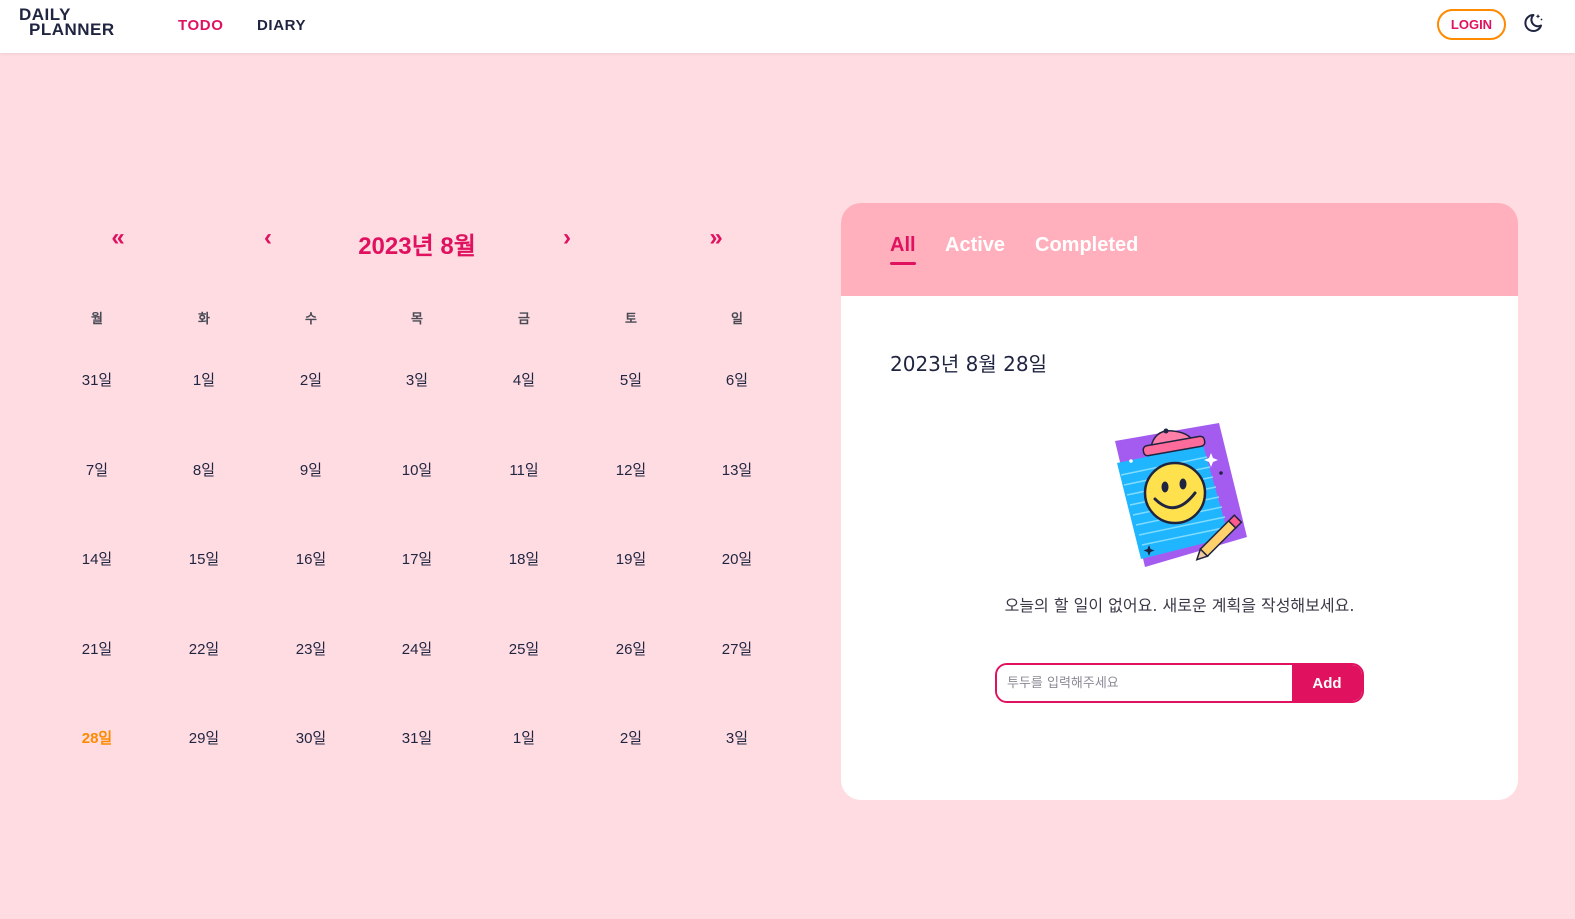  What do you see at coordinates (72, 29) in the screenshot?
I see `logo-line-2: PLANNER` at bounding box center [72, 29].